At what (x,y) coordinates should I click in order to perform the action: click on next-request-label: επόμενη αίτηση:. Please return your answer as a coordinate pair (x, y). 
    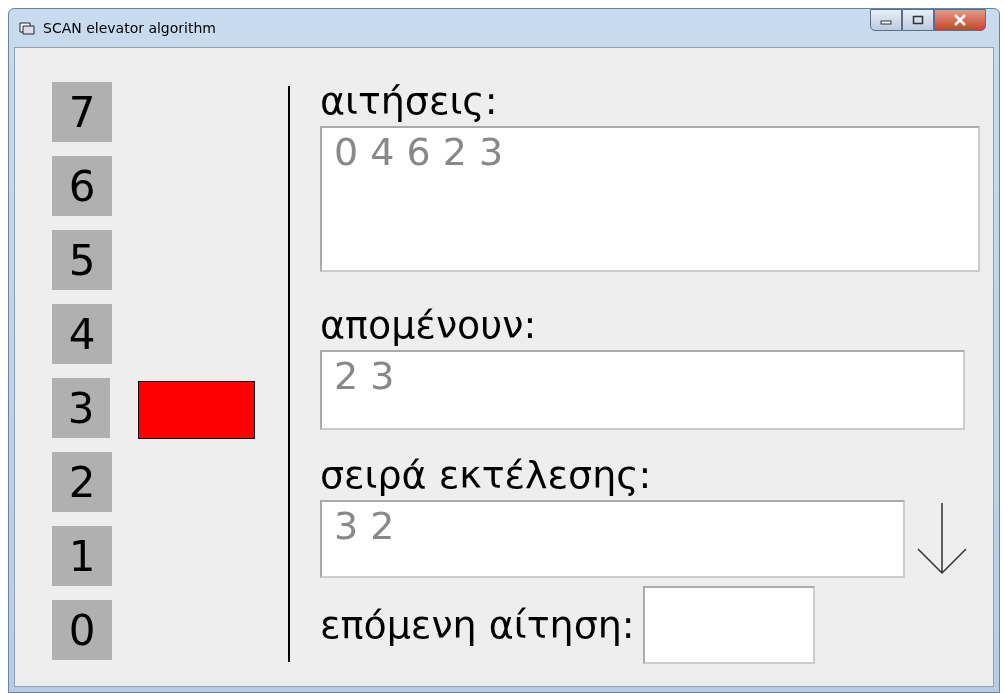
    Looking at the image, I should click on (477, 625).